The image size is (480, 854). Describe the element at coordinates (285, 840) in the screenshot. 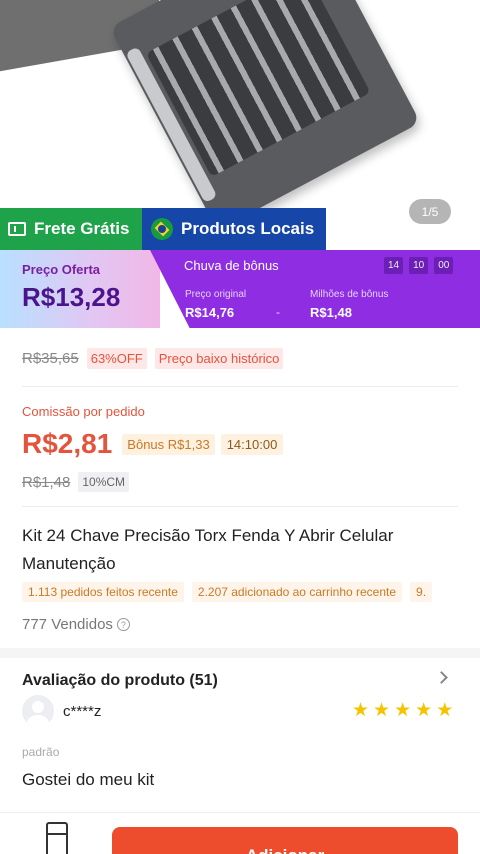

I see `add-to-cart-button: Adicionar` at that location.